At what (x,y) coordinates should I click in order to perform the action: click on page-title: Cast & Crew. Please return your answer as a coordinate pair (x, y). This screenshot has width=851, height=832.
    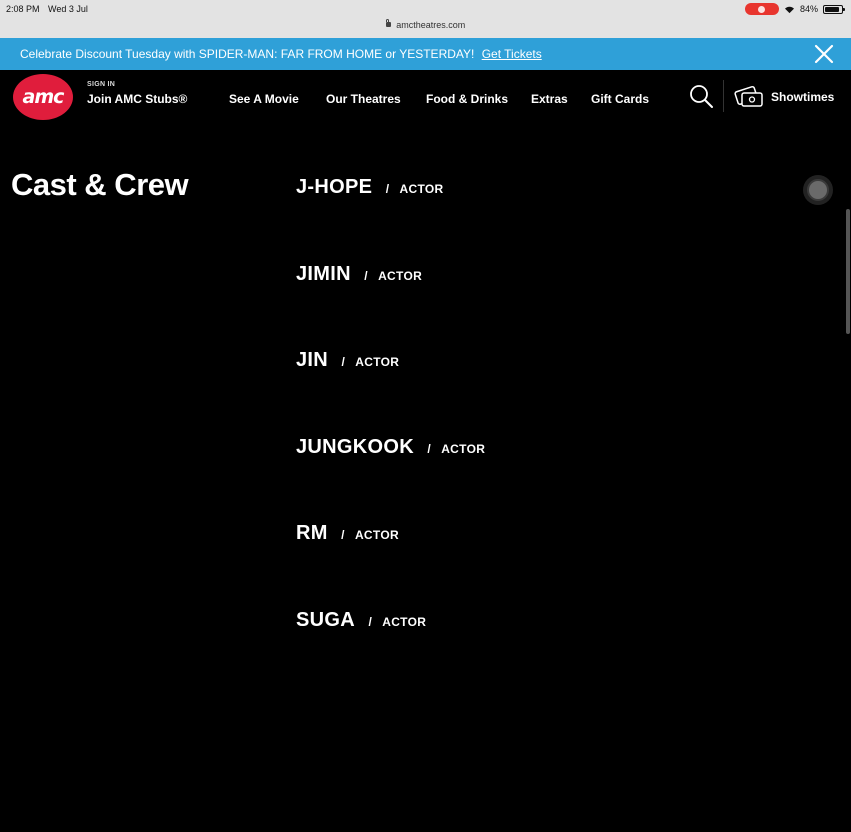
    Looking at the image, I should click on (100, 184).